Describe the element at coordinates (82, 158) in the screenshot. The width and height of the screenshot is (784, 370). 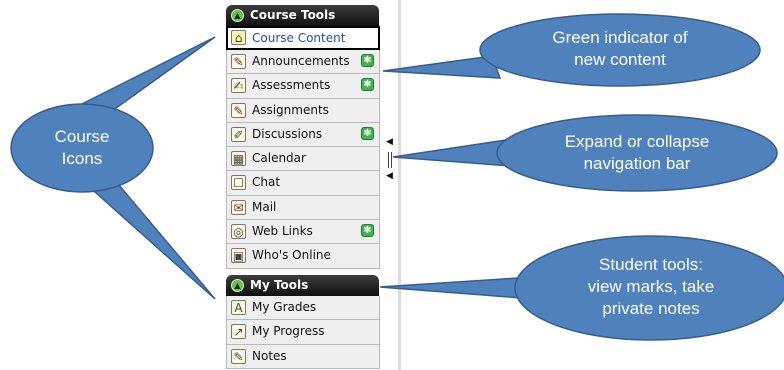
I see `callout-line: Icons` at that location.